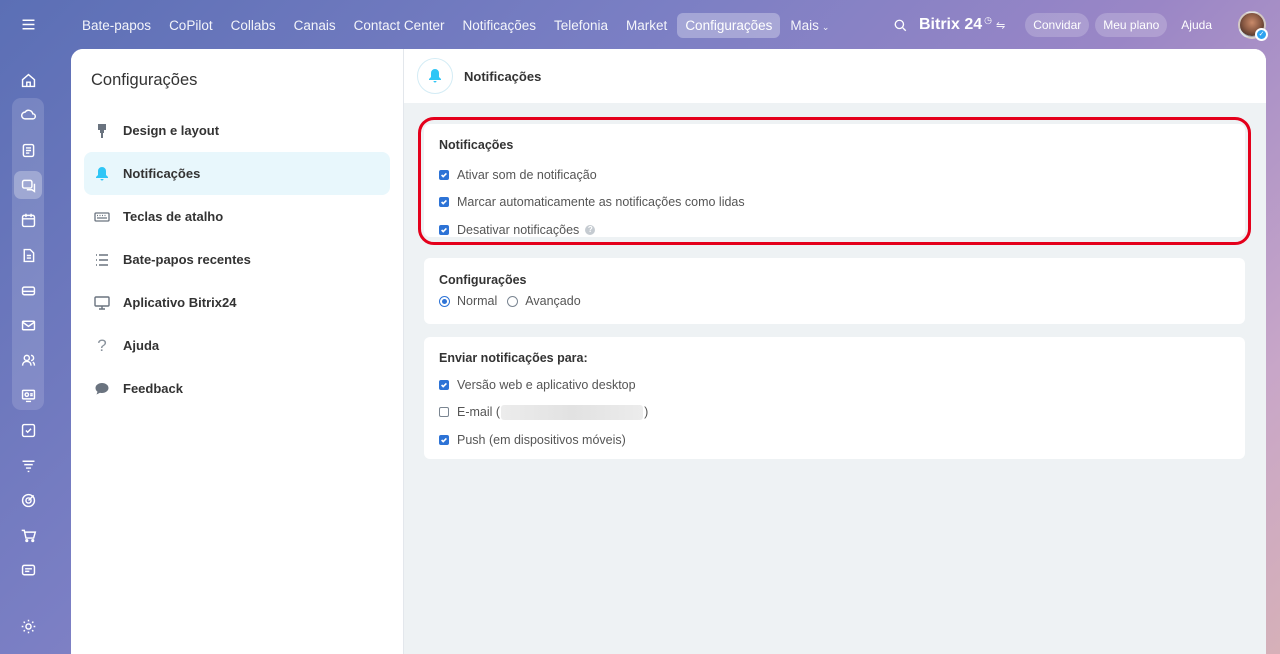 The width and height of the screenshot is (1280, 654). What do you see at coordinates (900, 25) in the screenshot?
I see `search-icon` at bounding box center [900, 25].